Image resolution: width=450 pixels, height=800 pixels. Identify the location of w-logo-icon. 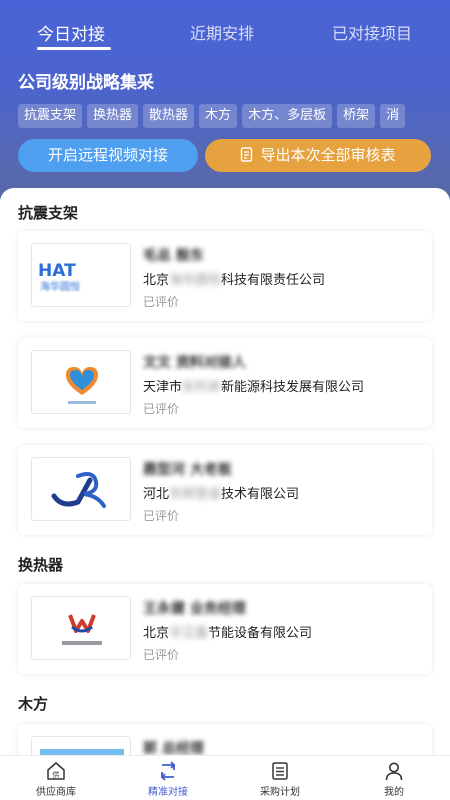
(81, 628).